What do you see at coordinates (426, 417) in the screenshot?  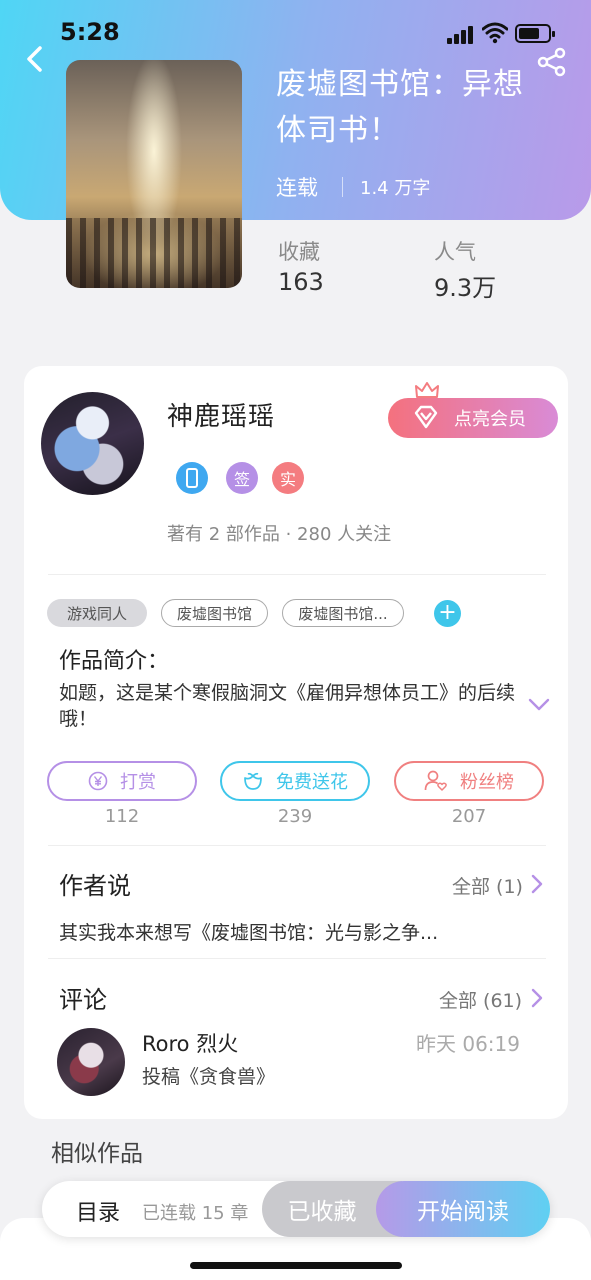 I see `diamond-icon` at bounding box center [426, 417].